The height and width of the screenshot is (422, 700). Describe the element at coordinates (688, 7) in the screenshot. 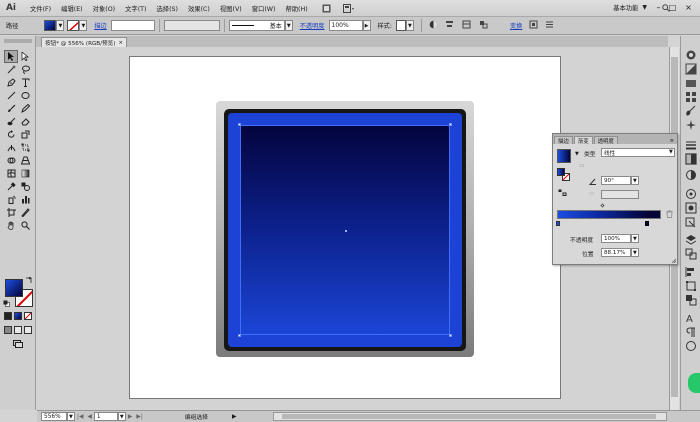

I see `close-button: ×` at that location.